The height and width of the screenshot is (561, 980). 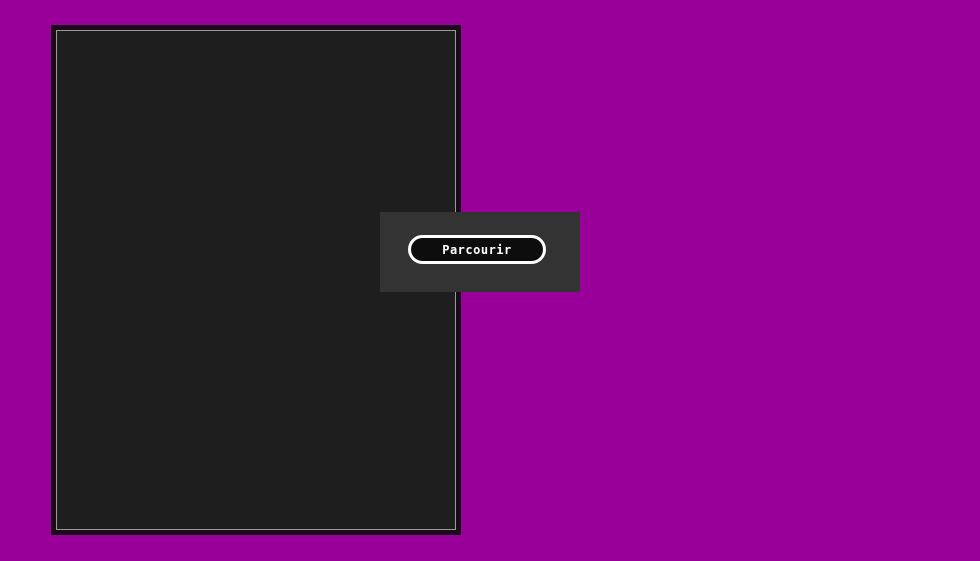 I want to click on file-picker-popup: Parcourir, so click(x=480, y=252).